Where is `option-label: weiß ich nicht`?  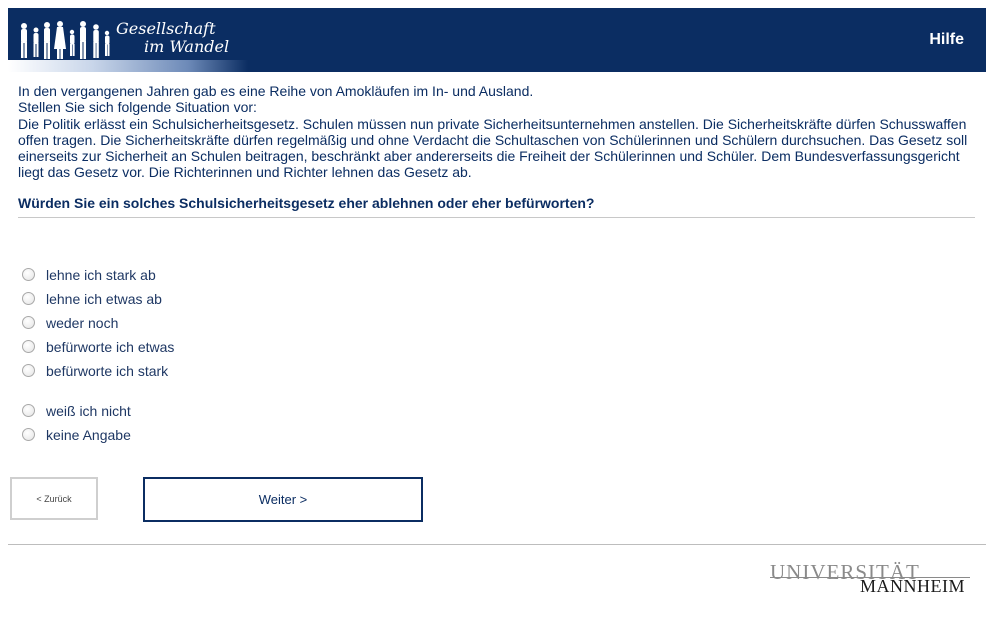
option-label: weiß ich nicht is located at coordinates (88, 411).